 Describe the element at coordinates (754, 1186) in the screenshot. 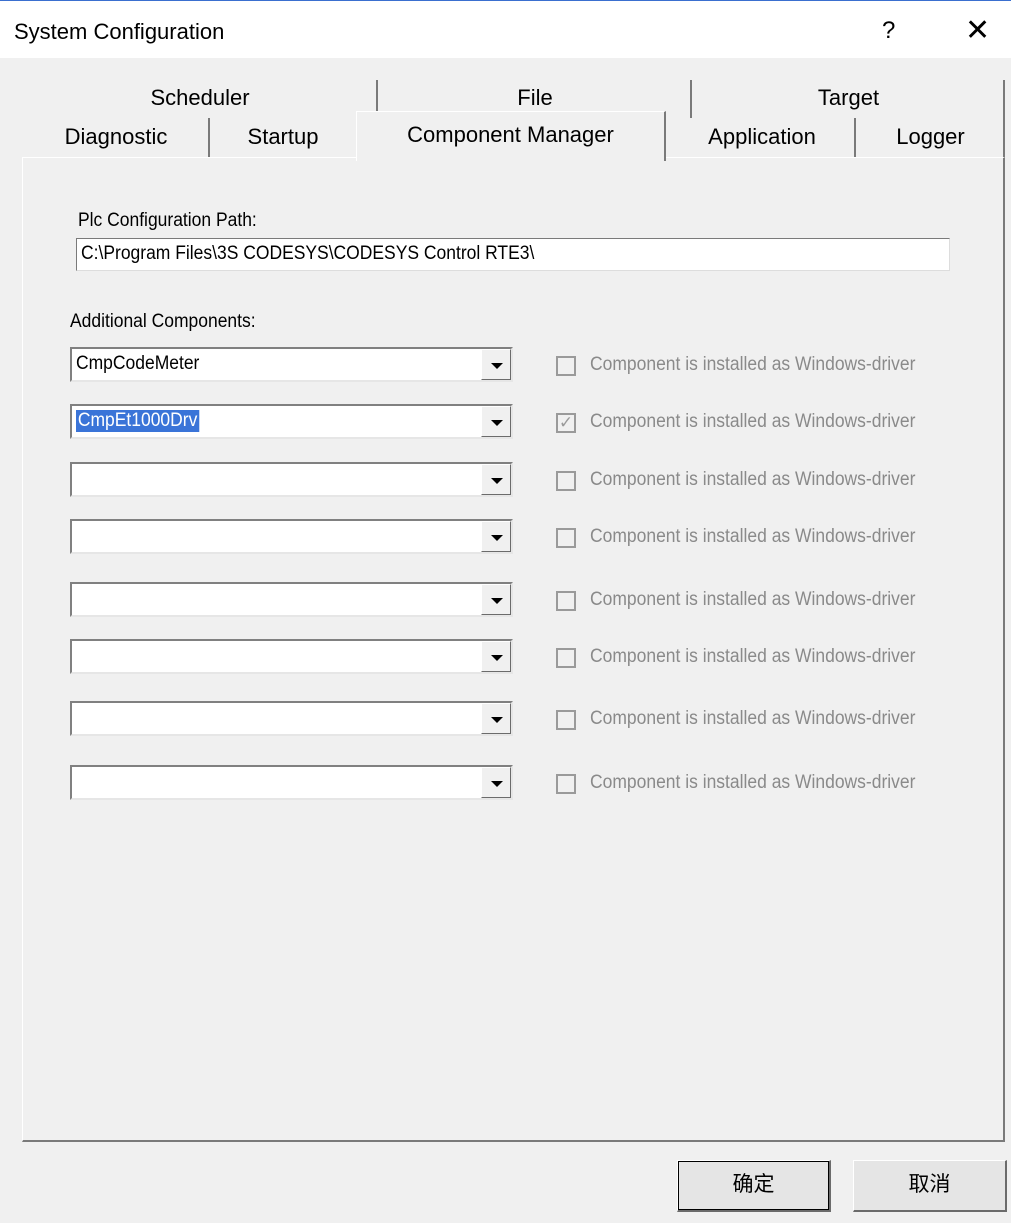

I see `ok-button: 确定` at that location.